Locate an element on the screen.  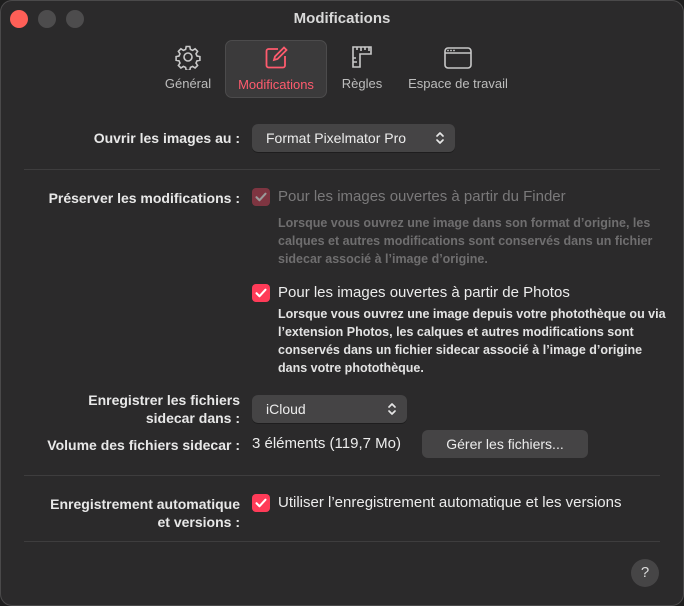
sidecar-location-value: iCloud is located at coordinates (286, 409).